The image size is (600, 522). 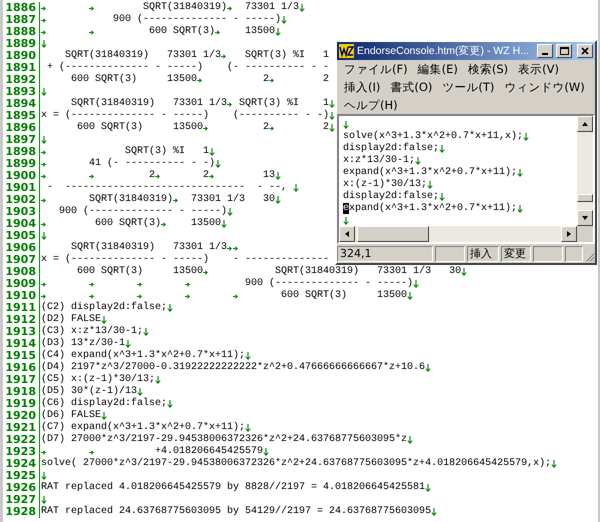 I want to click on insert-mode: 挿入, so click(x=483, y=254).